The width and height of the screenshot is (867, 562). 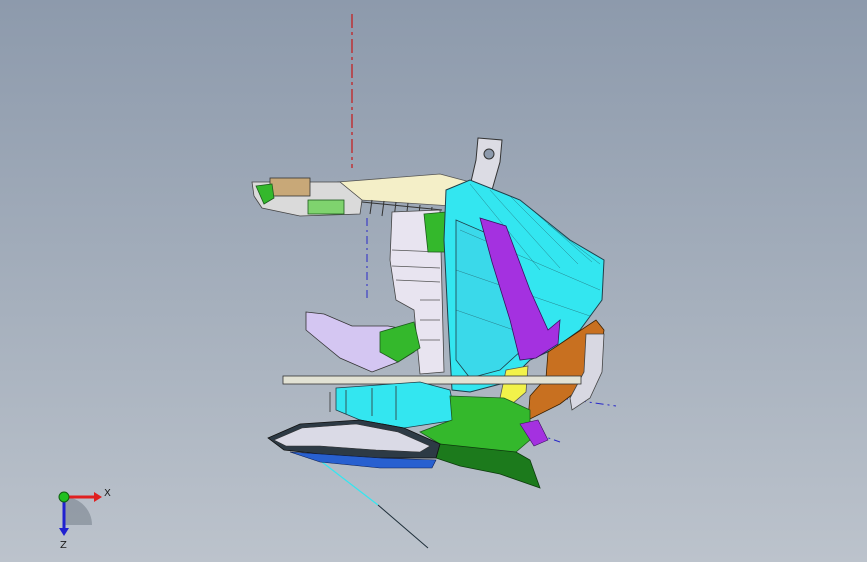 What do you see at coordinates (63, 545) in the screenshot?
I see `triad-z-label: Z` at bounding box center [63, 545].